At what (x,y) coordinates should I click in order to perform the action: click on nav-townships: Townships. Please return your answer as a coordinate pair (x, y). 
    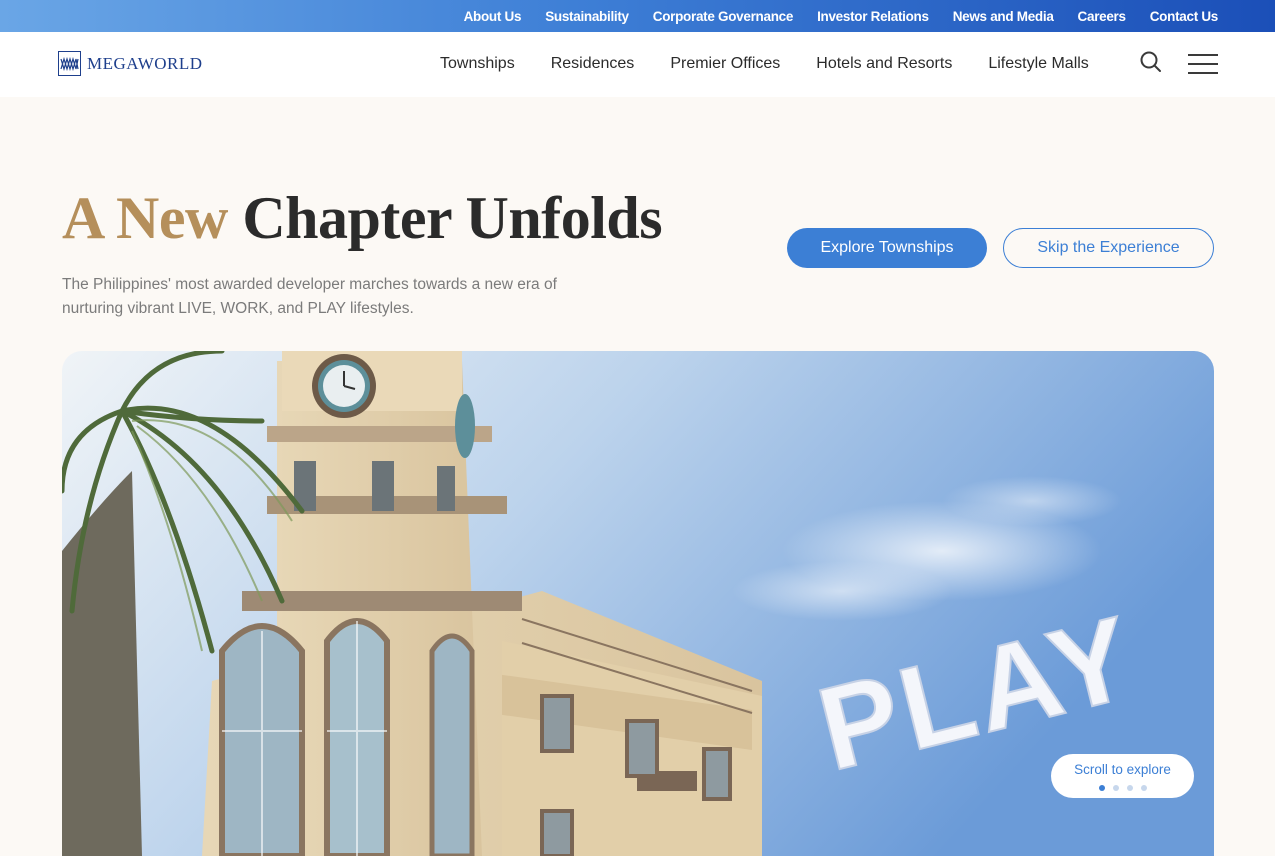
    Looking at the image, I should click on (477, 64).